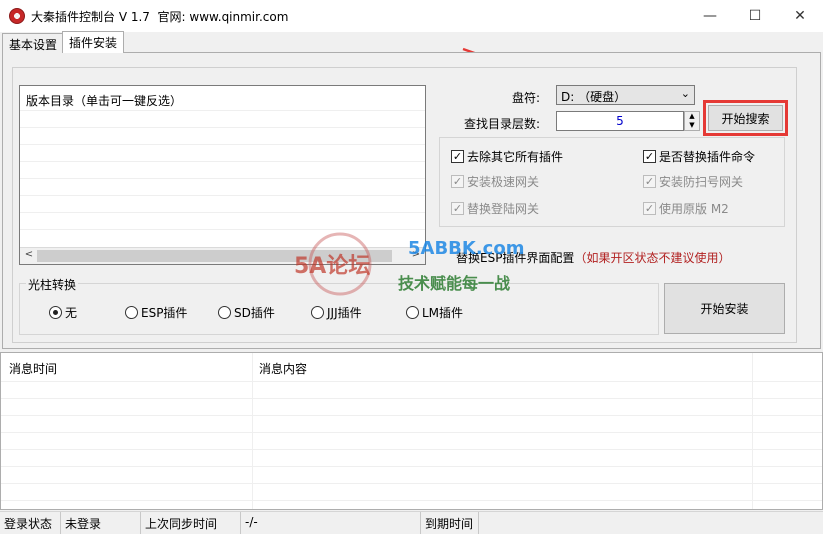 The height and width of the screenshot is (534, 823). I want to click on radio-lm-plugin: LM插件, so click(434, 312).